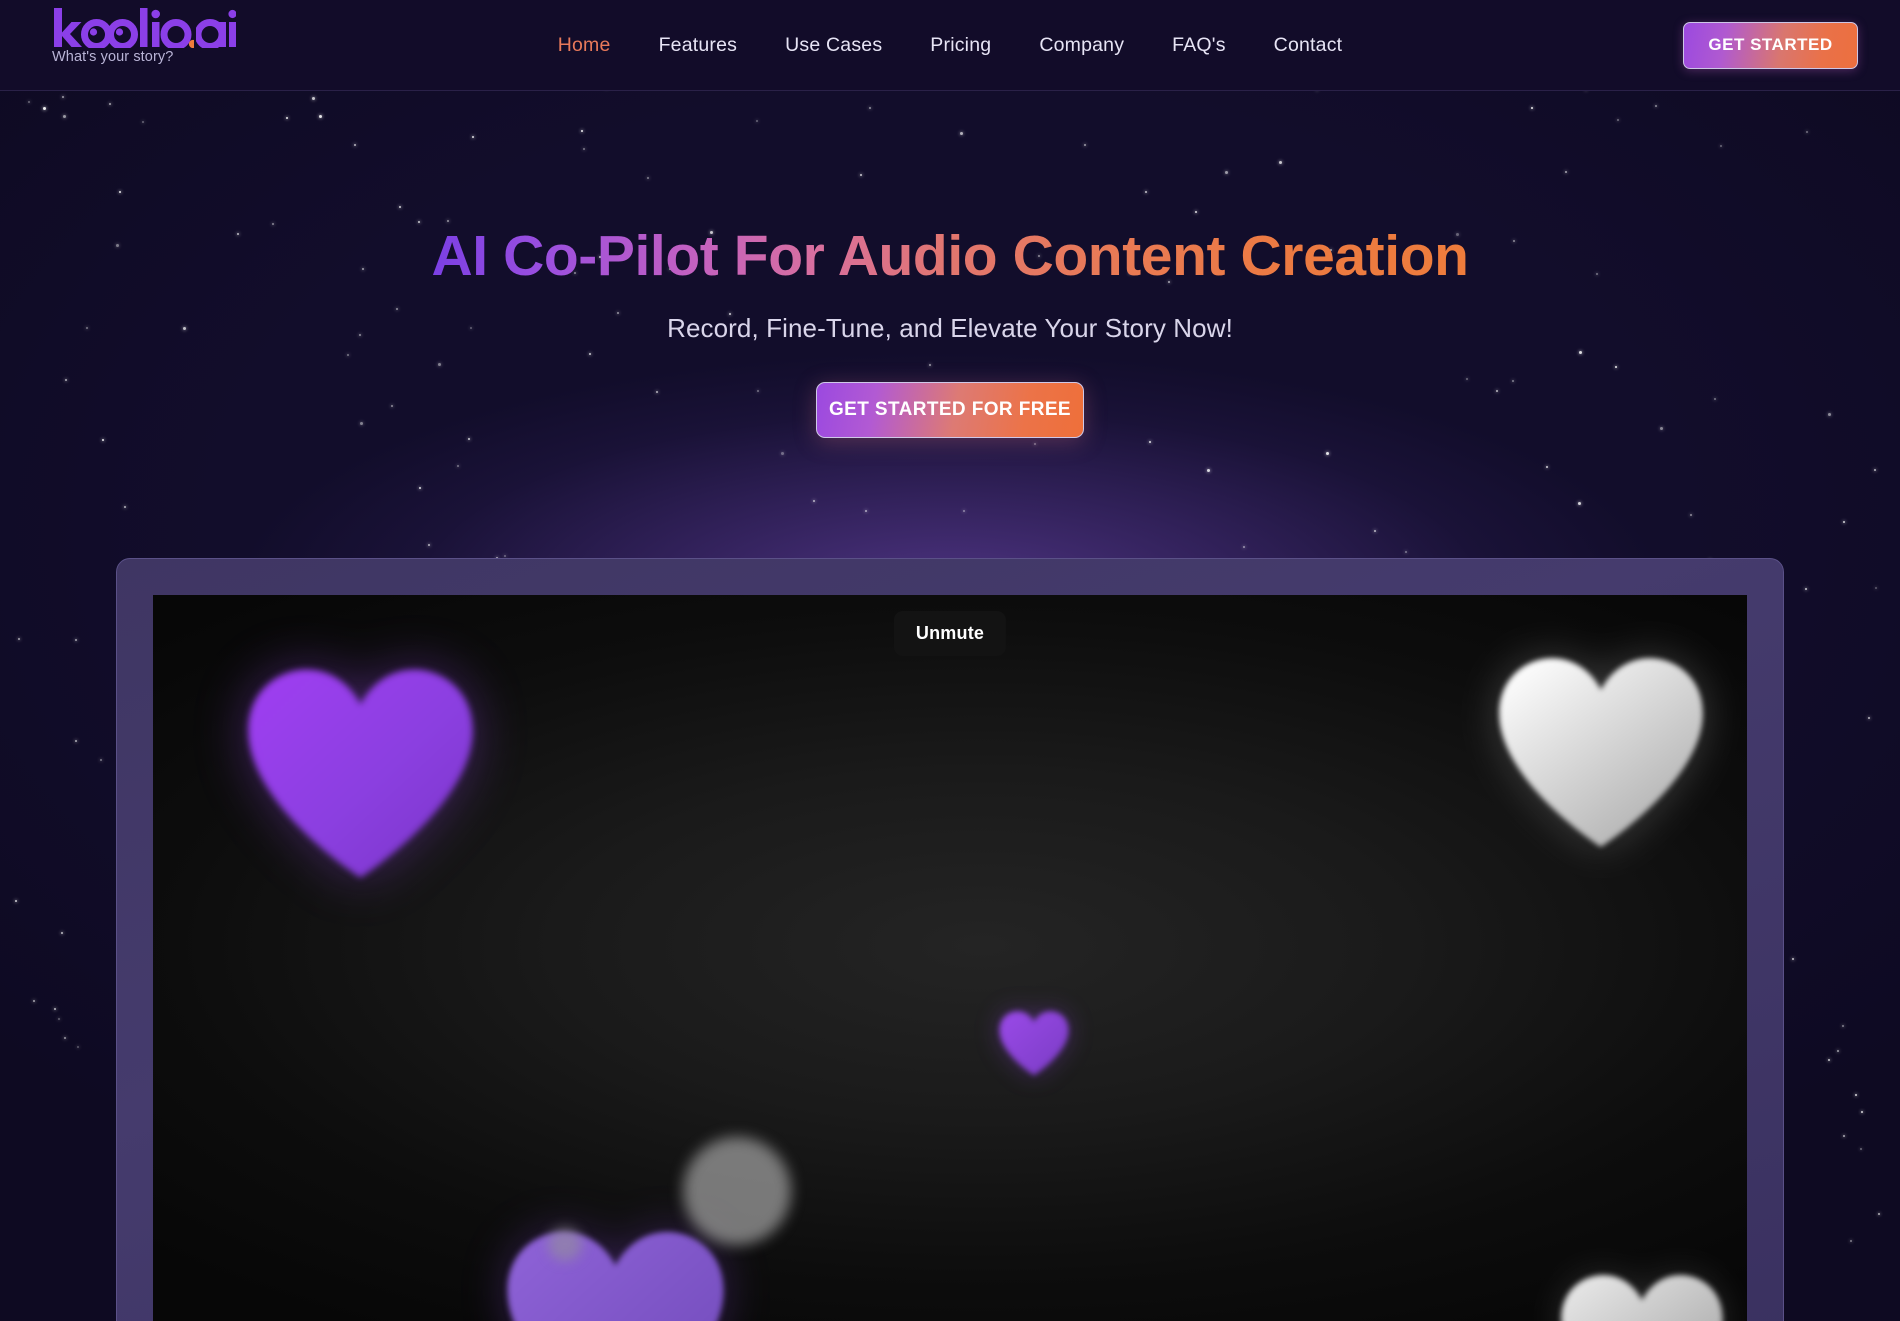 The image size is (1900, 1321). I want to click on logo-mark, so click(144, 28).